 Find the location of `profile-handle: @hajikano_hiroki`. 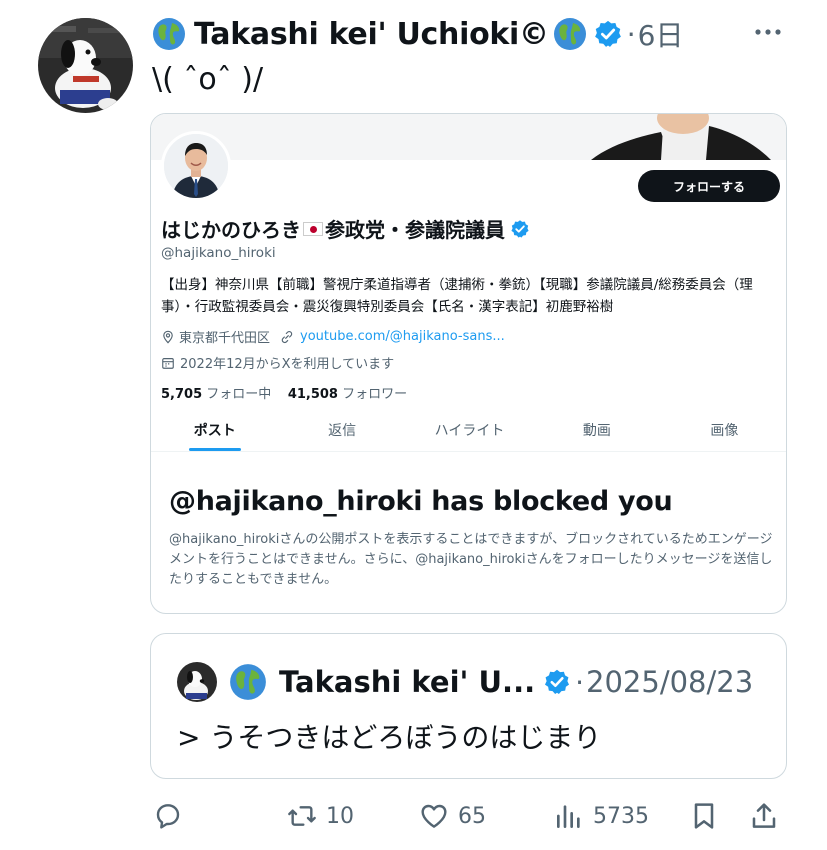

profile-handle: @hajikano_hiroki is located at coordinates (218, 253).